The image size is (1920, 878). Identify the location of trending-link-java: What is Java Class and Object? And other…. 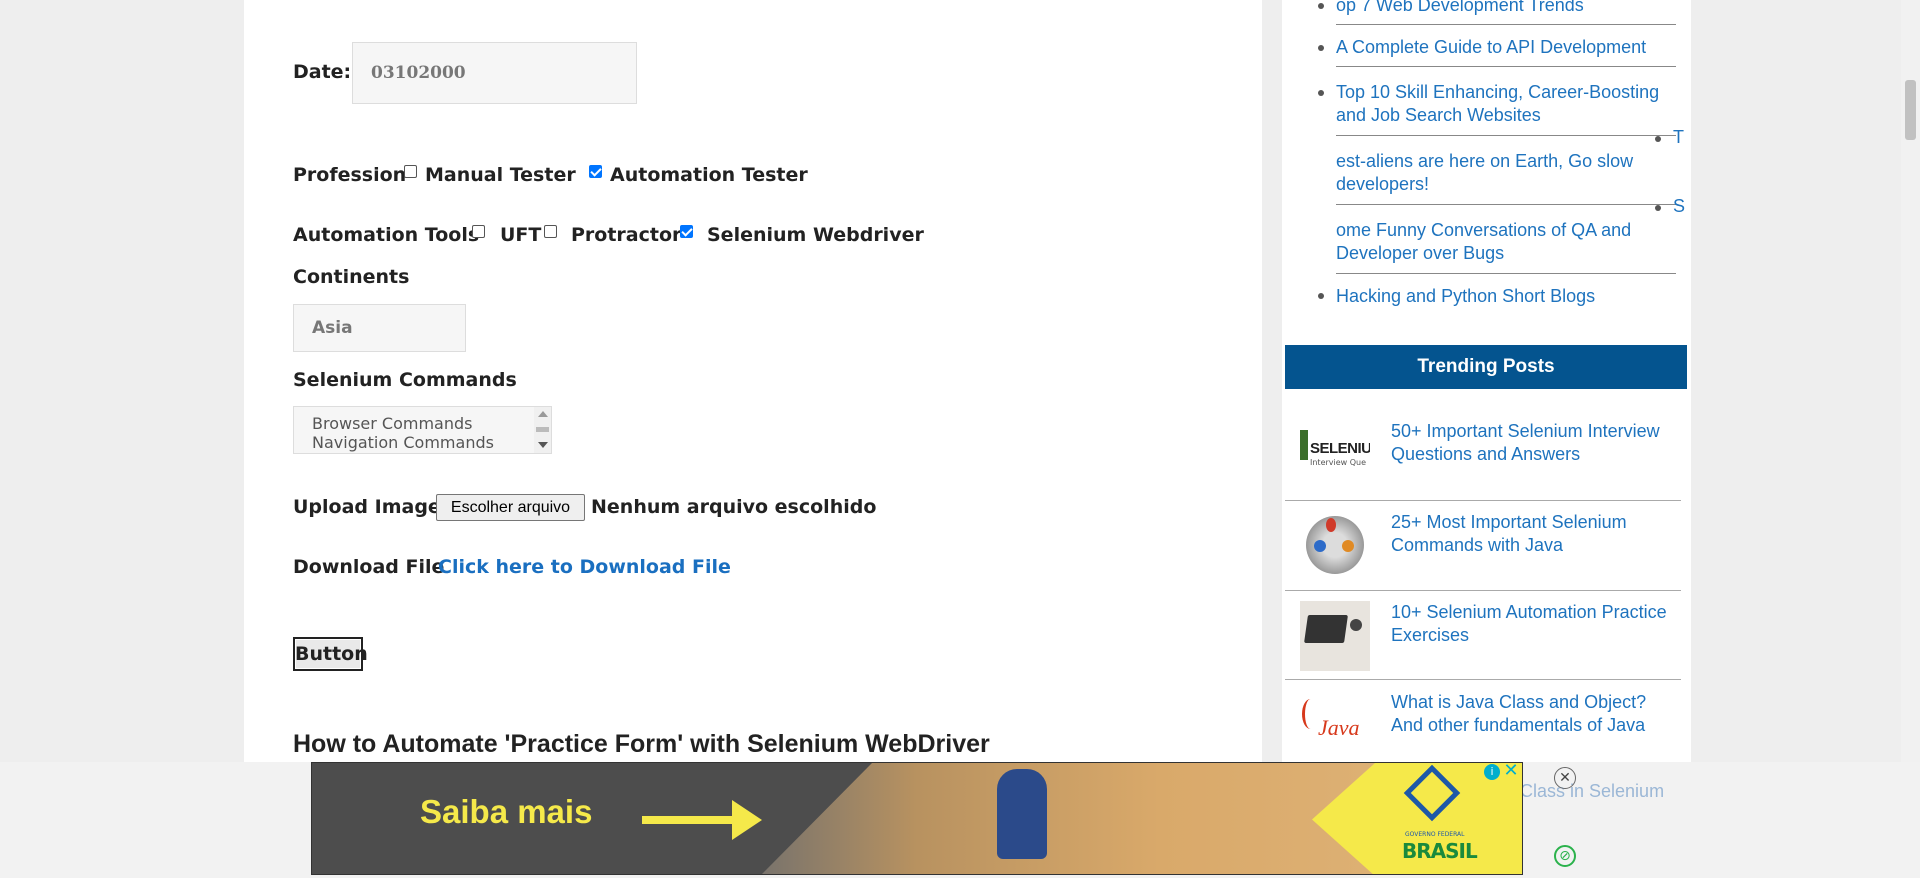
(1536, 714).